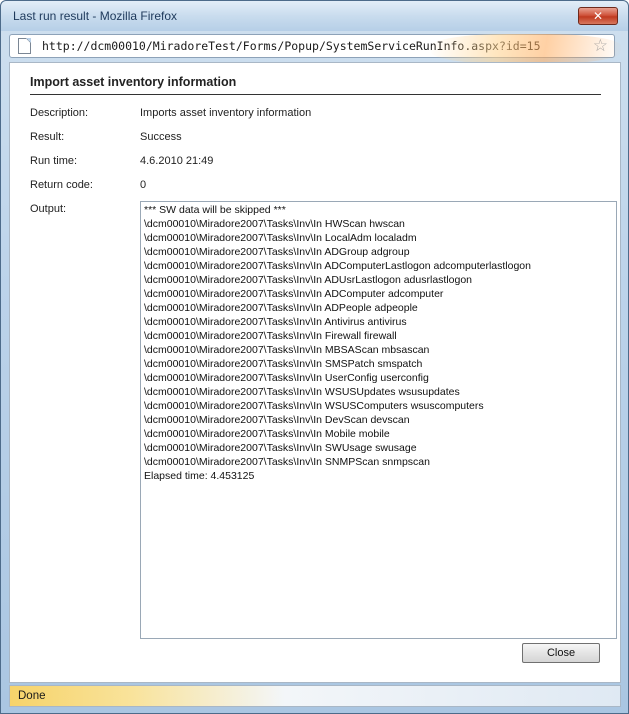 This screenshot has width=629, height=714. I want to click on window-title: Last run result - Mozilla Firefox, so click(95, 16).